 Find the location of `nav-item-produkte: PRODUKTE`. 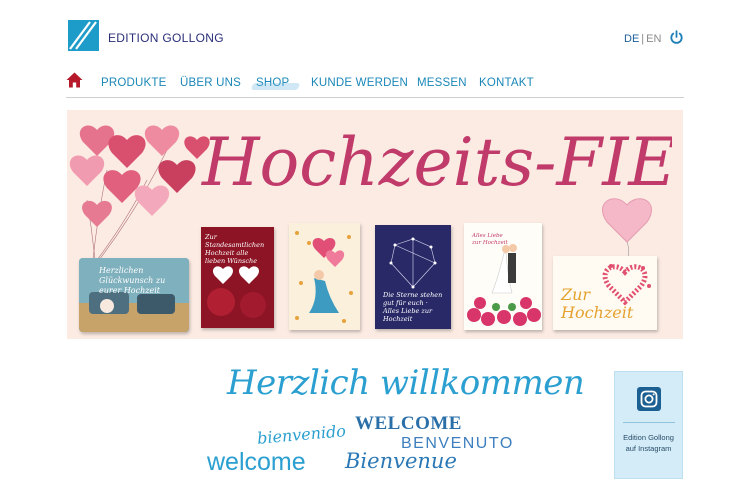

nav-item-produkte: PRODUKTE is located at coordinates (134, 83).